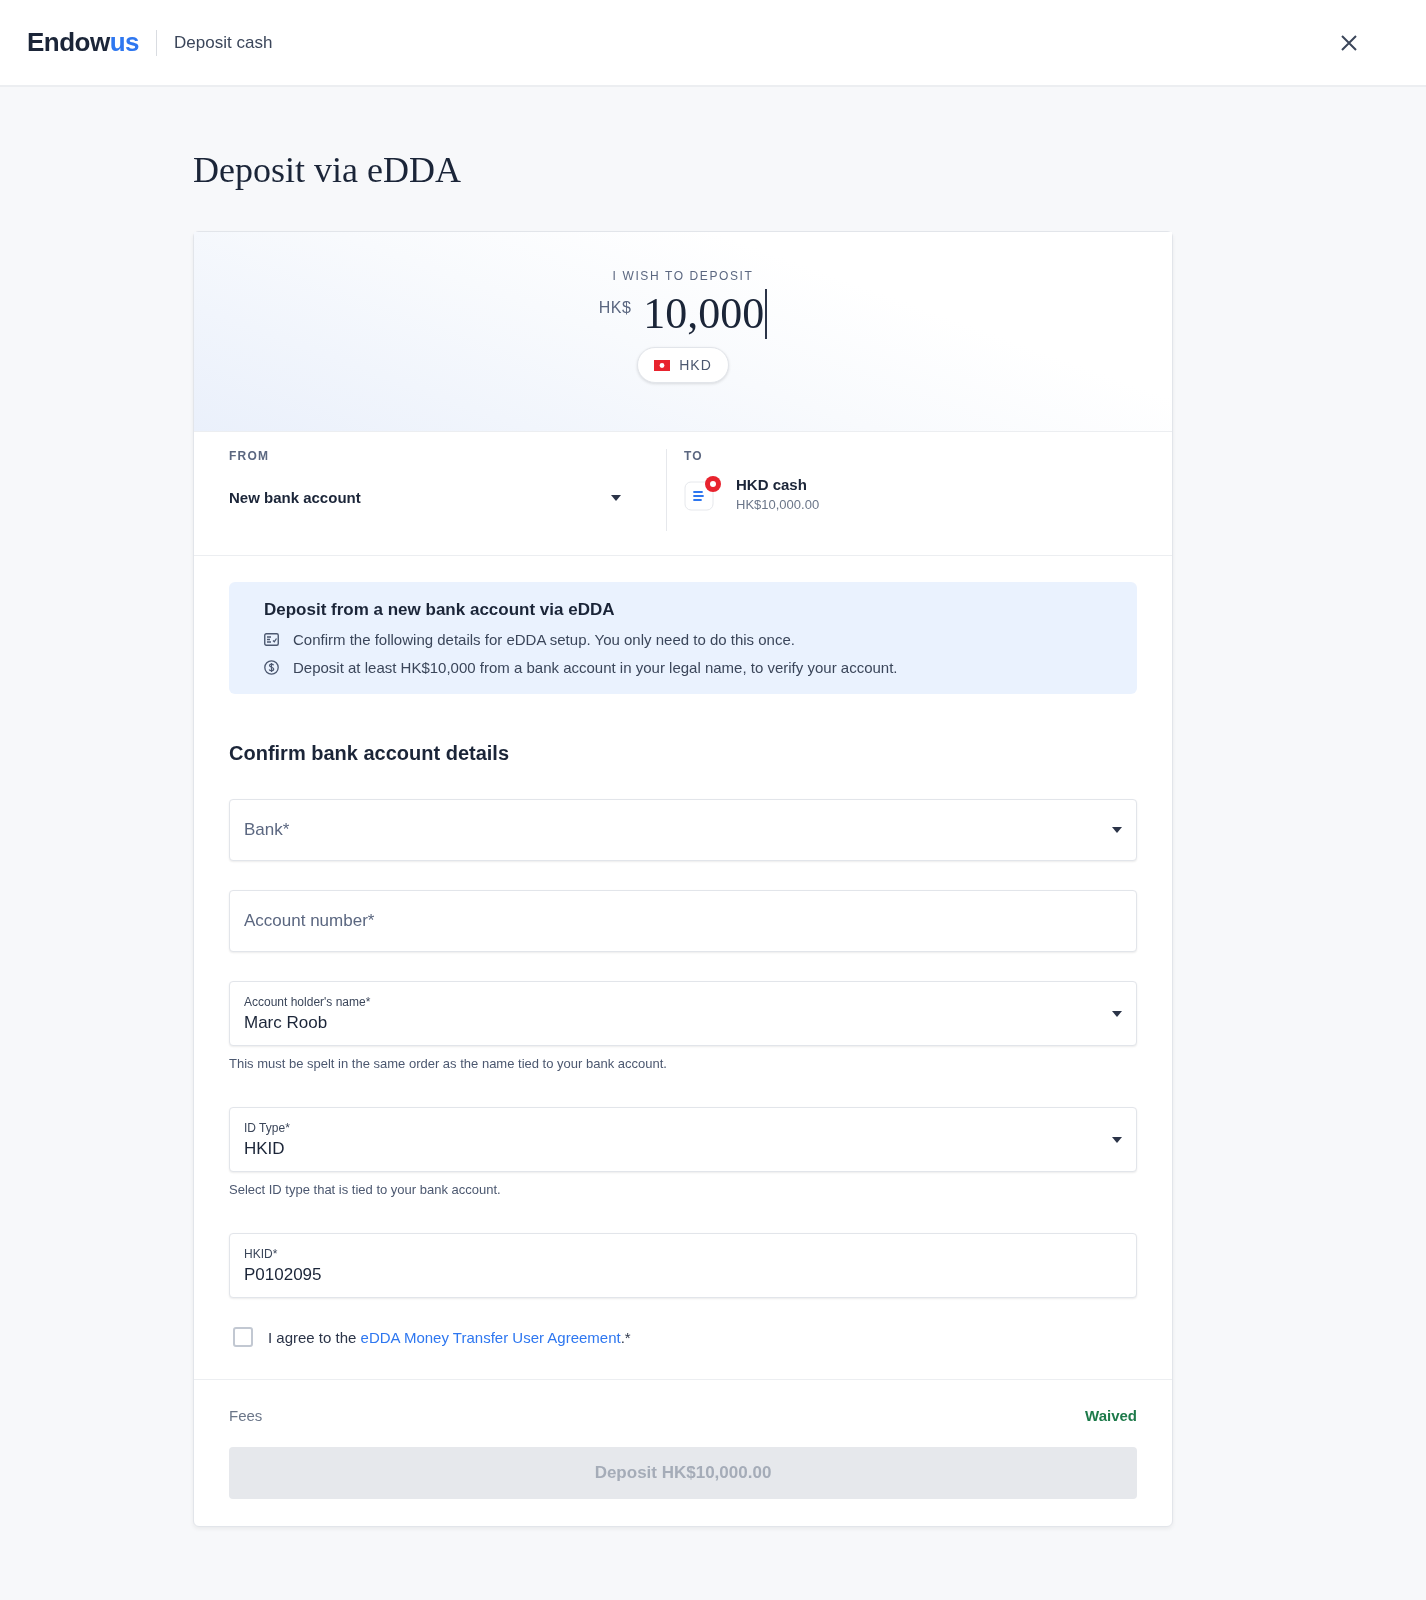 The height and width of the screenshot is (1600, 1426). What do you see at coordinates (778, 504) in the screenshot?
I see `to-account-amount: HK$10,000.00` at bounding box center [778, 504].